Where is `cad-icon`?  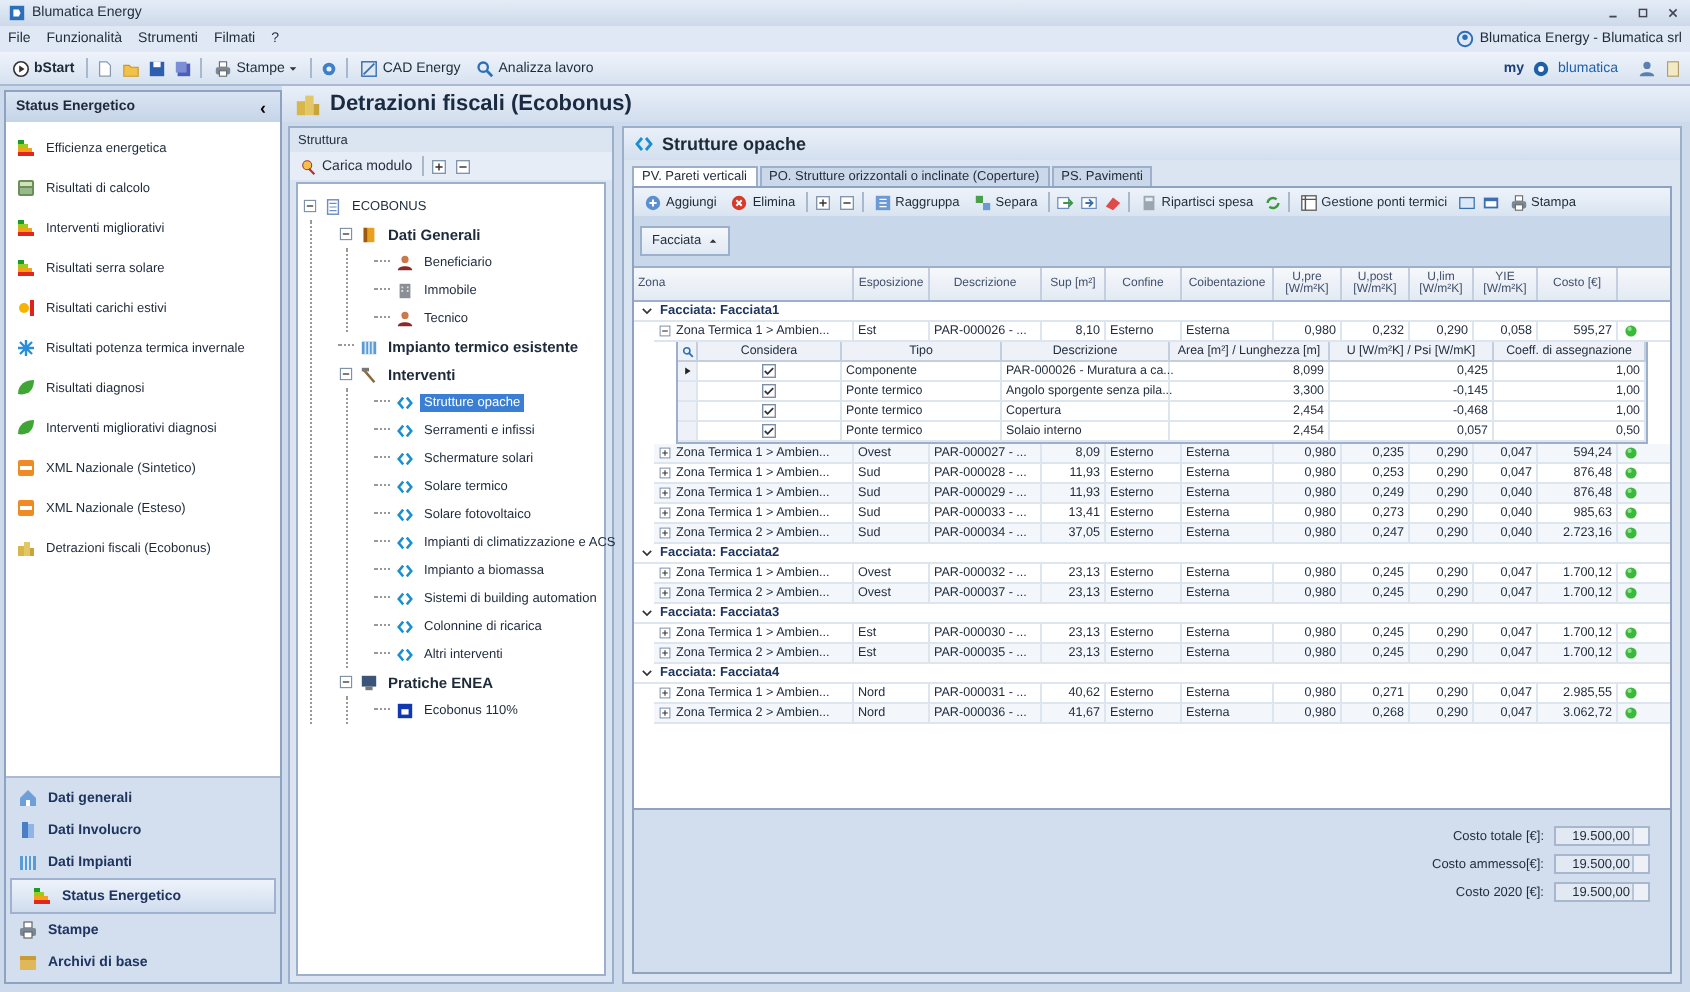 cad-icon is located at coordinates (369, 68).